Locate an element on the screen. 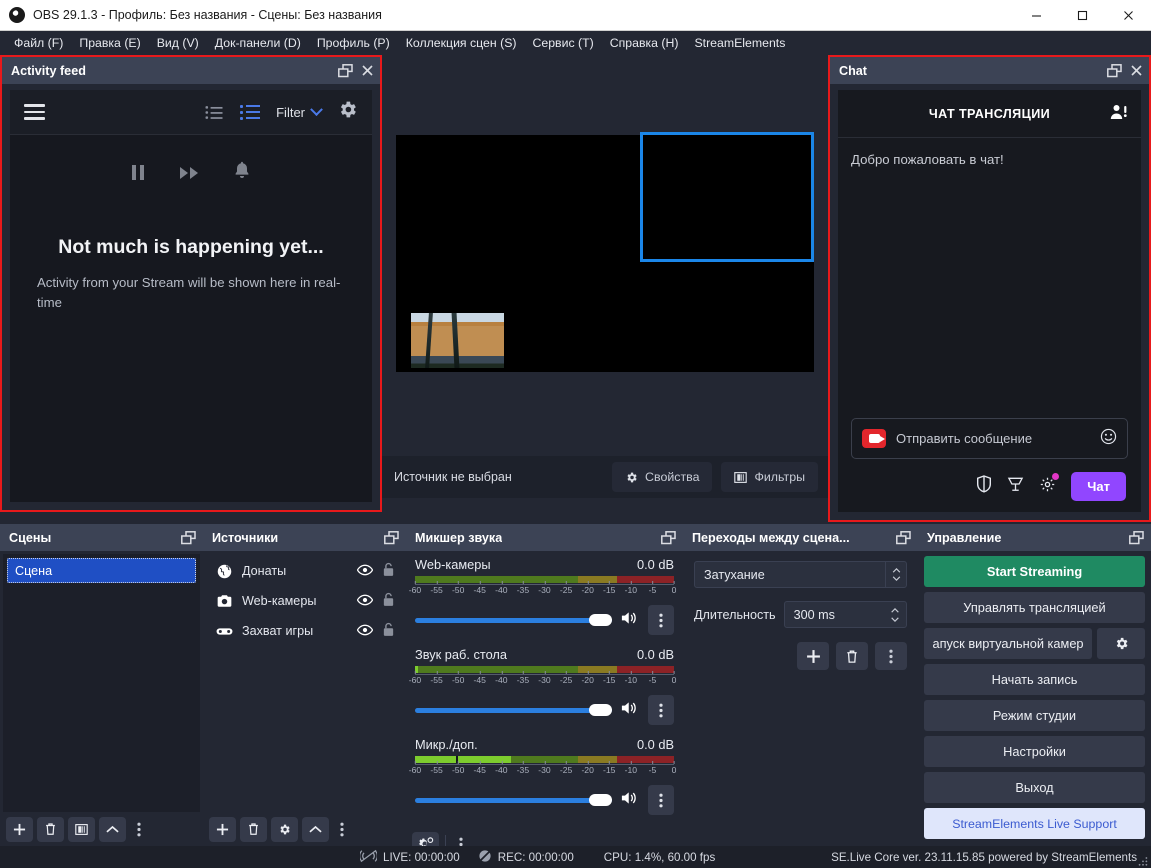  bits-icon is located at coordinates (1015, 486).